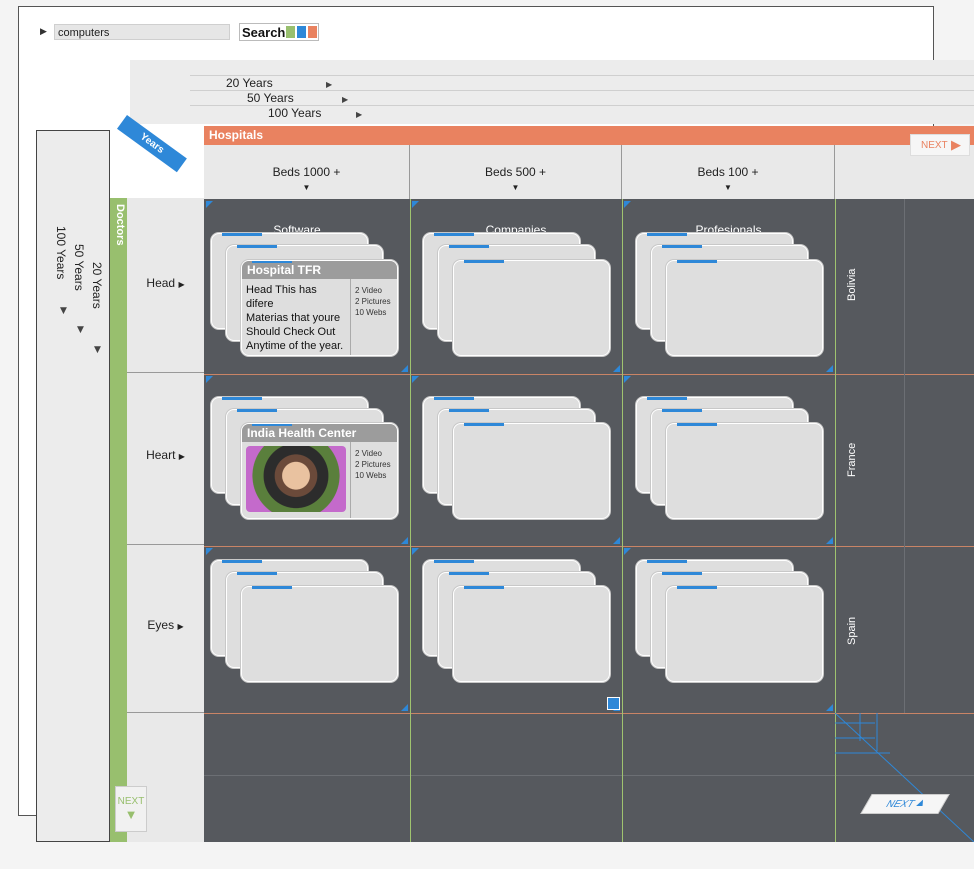  Describe the element at coordinates (852, 460) in the screenshot. I see `country-france: France` at that location.